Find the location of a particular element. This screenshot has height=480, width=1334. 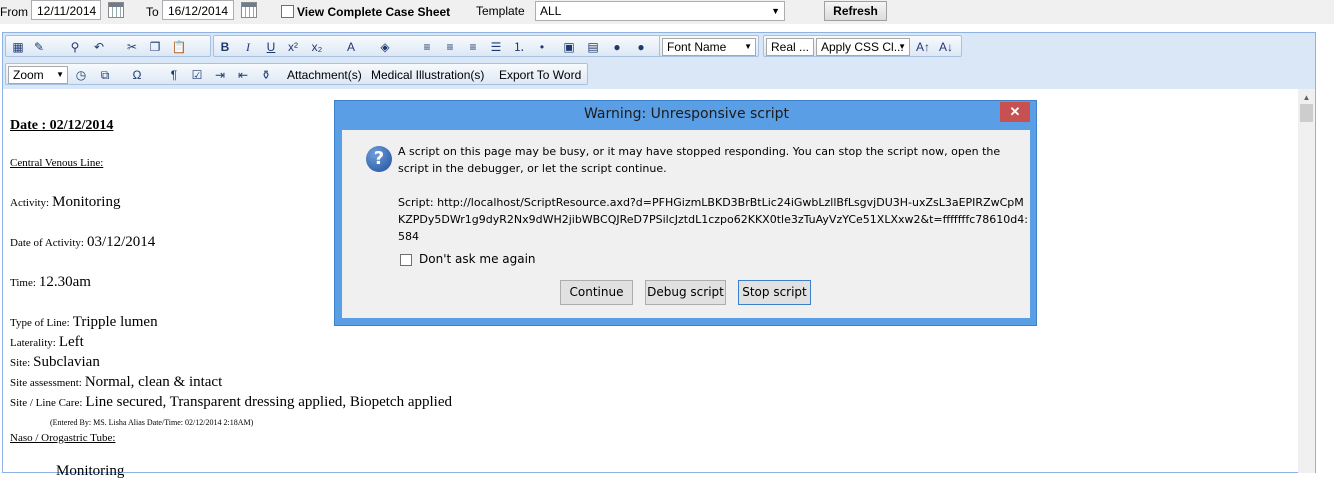

toolbar-group-format: B I U x² x₂ A ◈ ≡ ≡ ≡ ☰ ⒈ • ▣ ▤ ● ● is located at coordinates (437, 46).